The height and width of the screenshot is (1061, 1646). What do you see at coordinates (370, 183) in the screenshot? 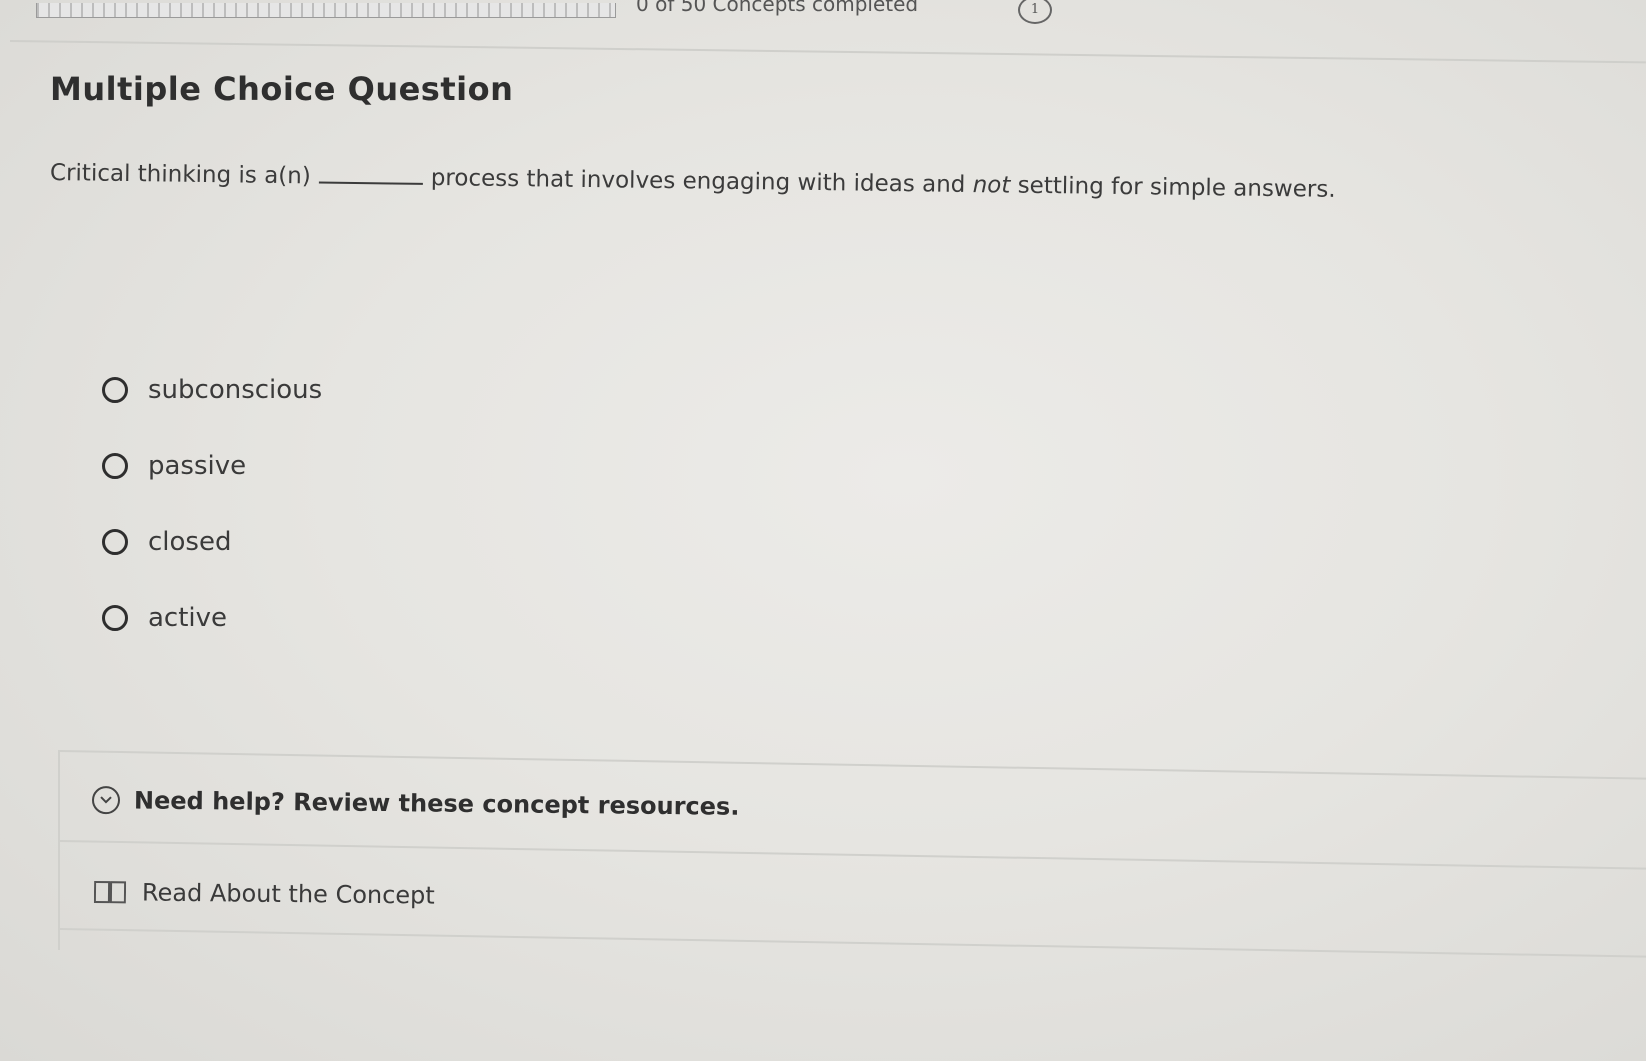
I see `answer-blank` at bounding box center [370, 183].